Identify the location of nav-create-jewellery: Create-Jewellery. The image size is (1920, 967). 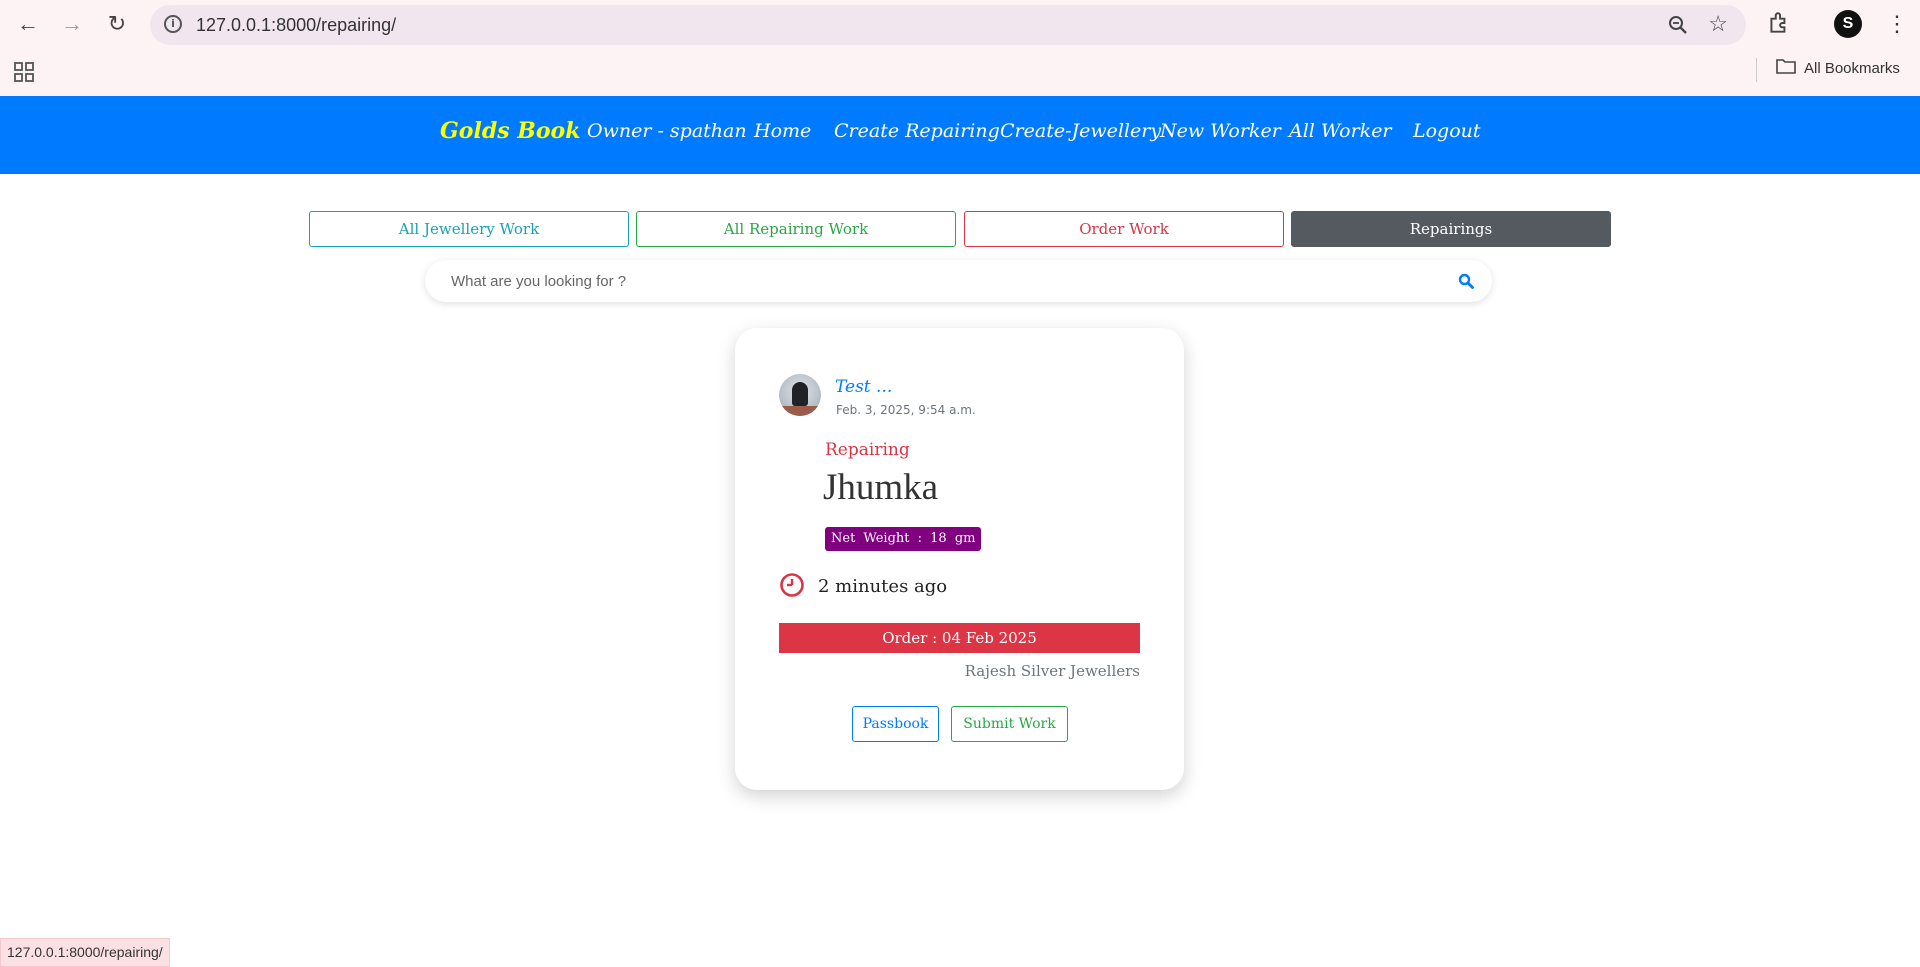
(1080, 131).